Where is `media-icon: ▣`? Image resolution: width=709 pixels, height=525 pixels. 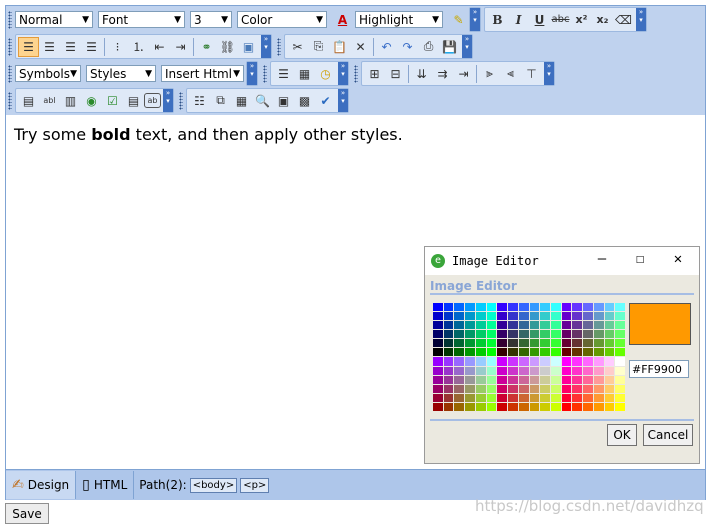
media-icon: ▣ is located at coordinates (283, 101).